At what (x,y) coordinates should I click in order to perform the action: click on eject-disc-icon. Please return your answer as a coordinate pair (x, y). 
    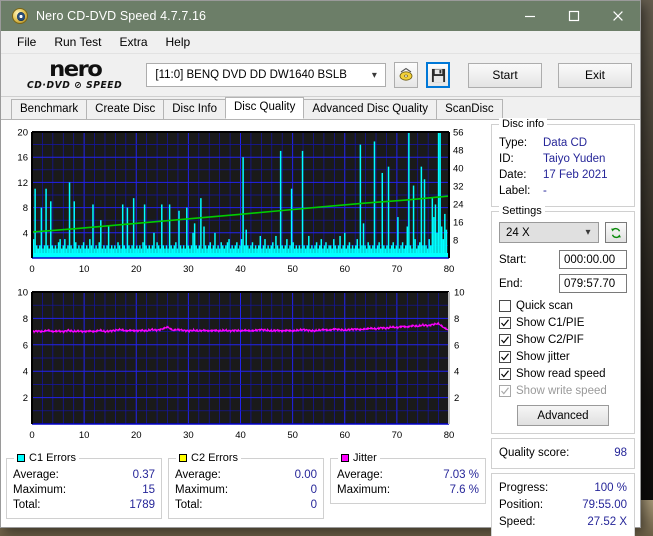
    Looking at the image, I should click on (406, 75).